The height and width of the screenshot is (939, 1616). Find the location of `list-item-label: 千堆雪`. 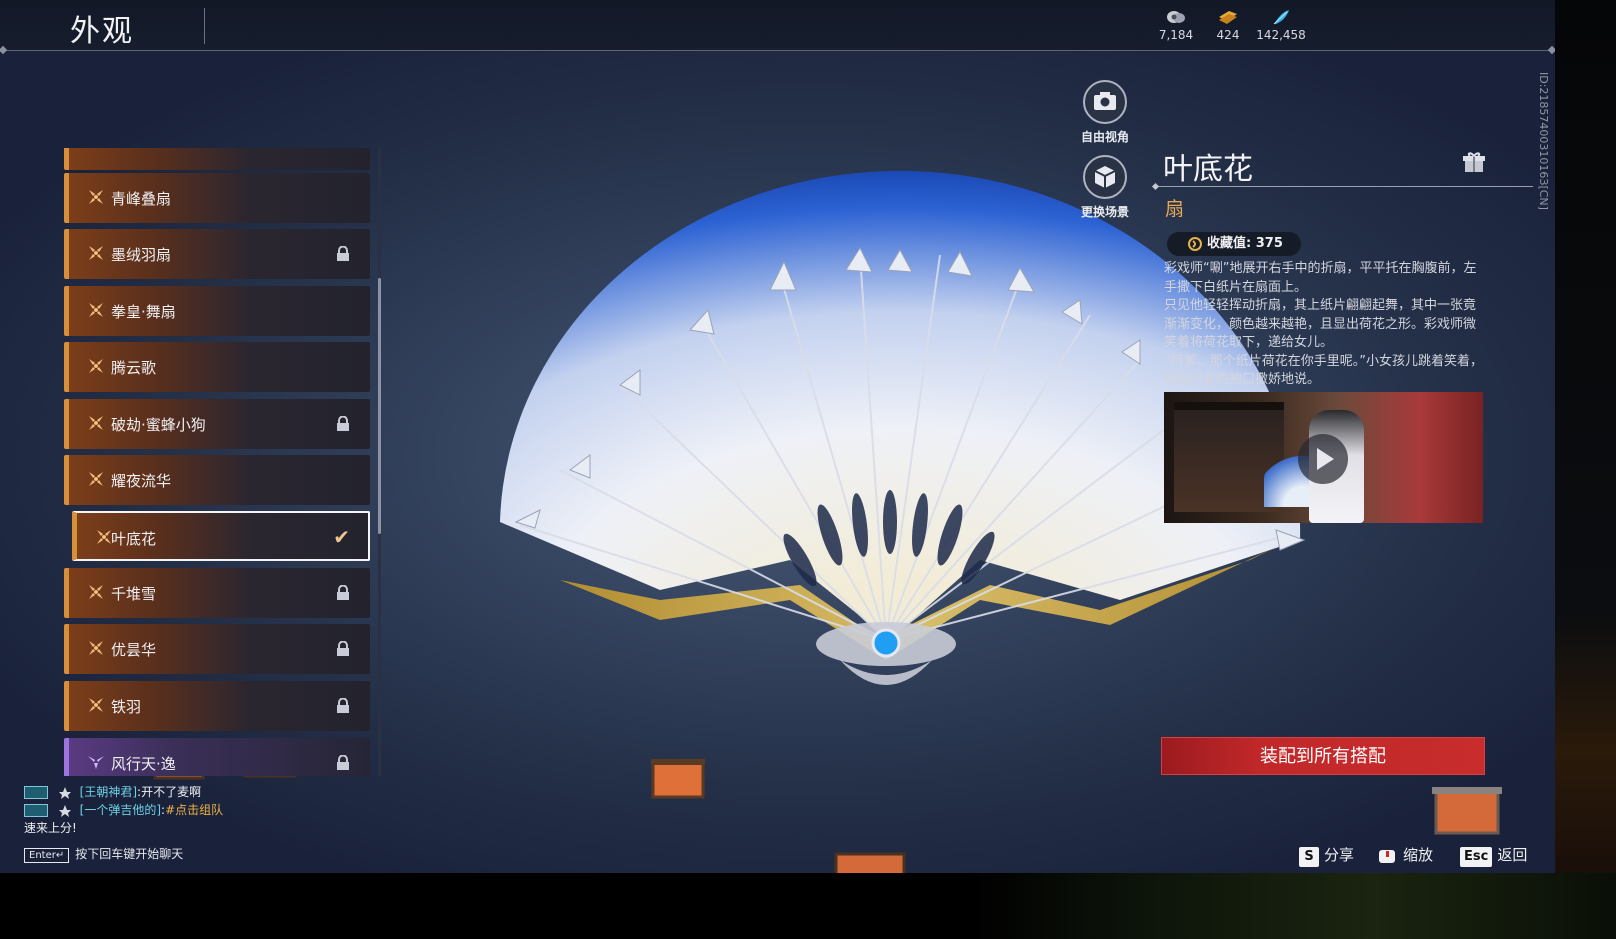

list-item-label: 千堆雪 is located at coordinates (134, 594).